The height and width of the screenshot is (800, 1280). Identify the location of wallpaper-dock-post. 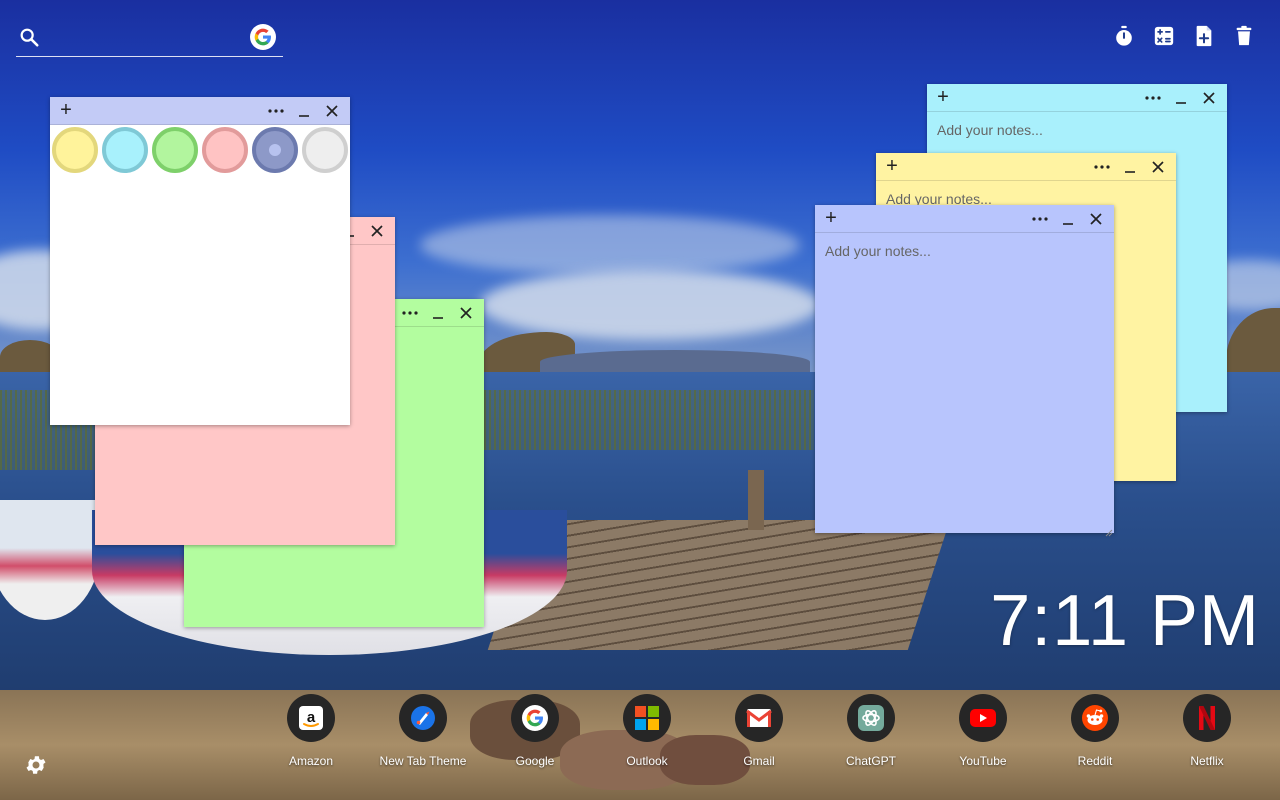
(756, 500).